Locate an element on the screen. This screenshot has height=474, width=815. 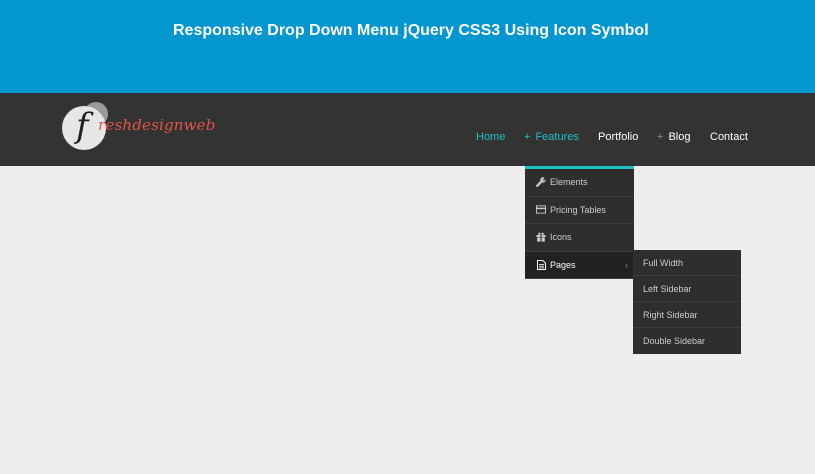
dropdown-item-pages: Pages › is located at coordinates (579, 265).